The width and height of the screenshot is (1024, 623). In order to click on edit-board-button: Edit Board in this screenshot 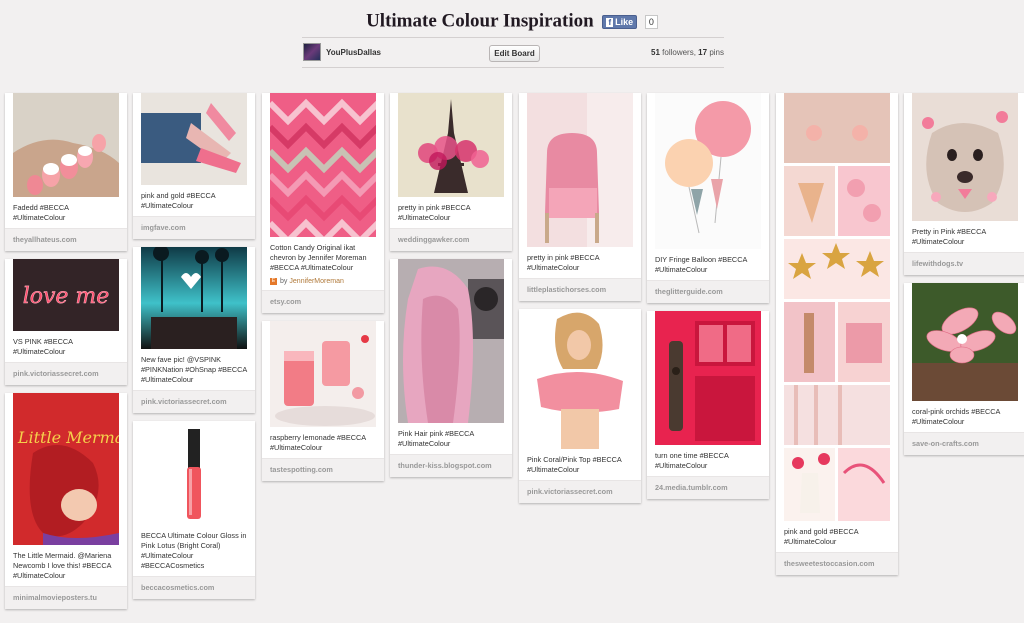, I will do `click(514, 53)`.